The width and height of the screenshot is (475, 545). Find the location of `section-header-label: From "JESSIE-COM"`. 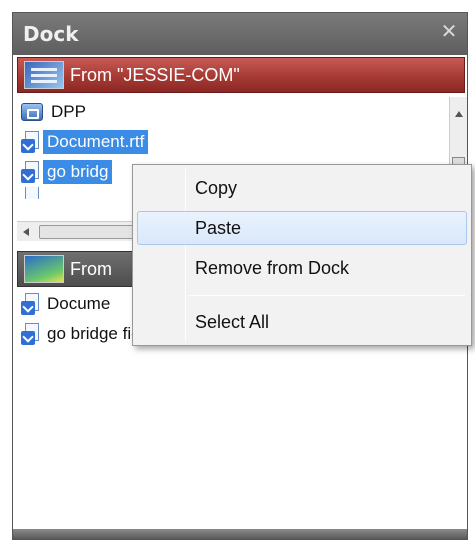

section-header-label: From "JESSIE-COM" is located at coordinates (155, 74).